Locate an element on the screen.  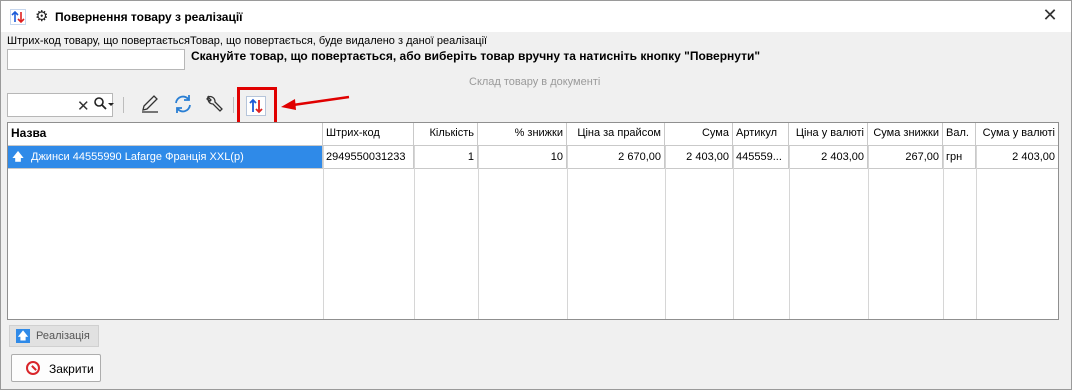
cell-name: 🡅 Джинси 44555990 Lafarge Франція XXL(р) is located at coordinates (165, 157).